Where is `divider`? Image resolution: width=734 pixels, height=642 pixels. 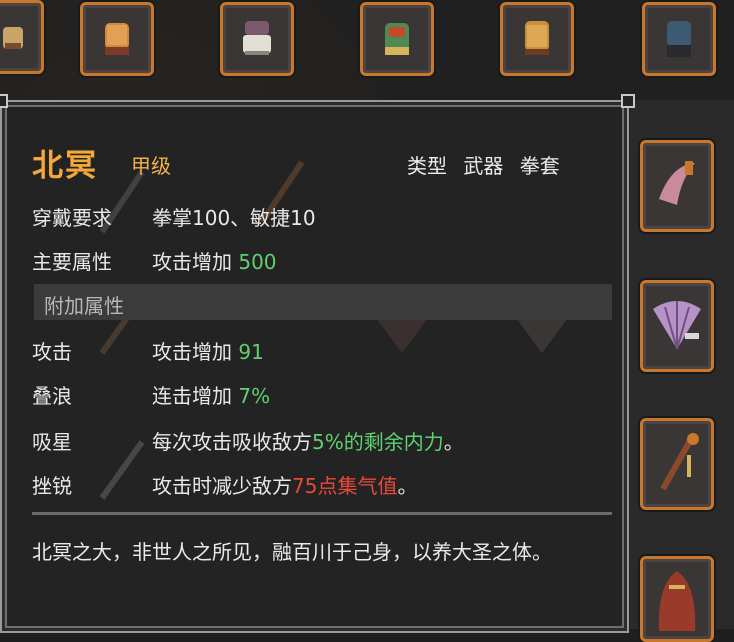 divider is located at coordinates (322, 513).